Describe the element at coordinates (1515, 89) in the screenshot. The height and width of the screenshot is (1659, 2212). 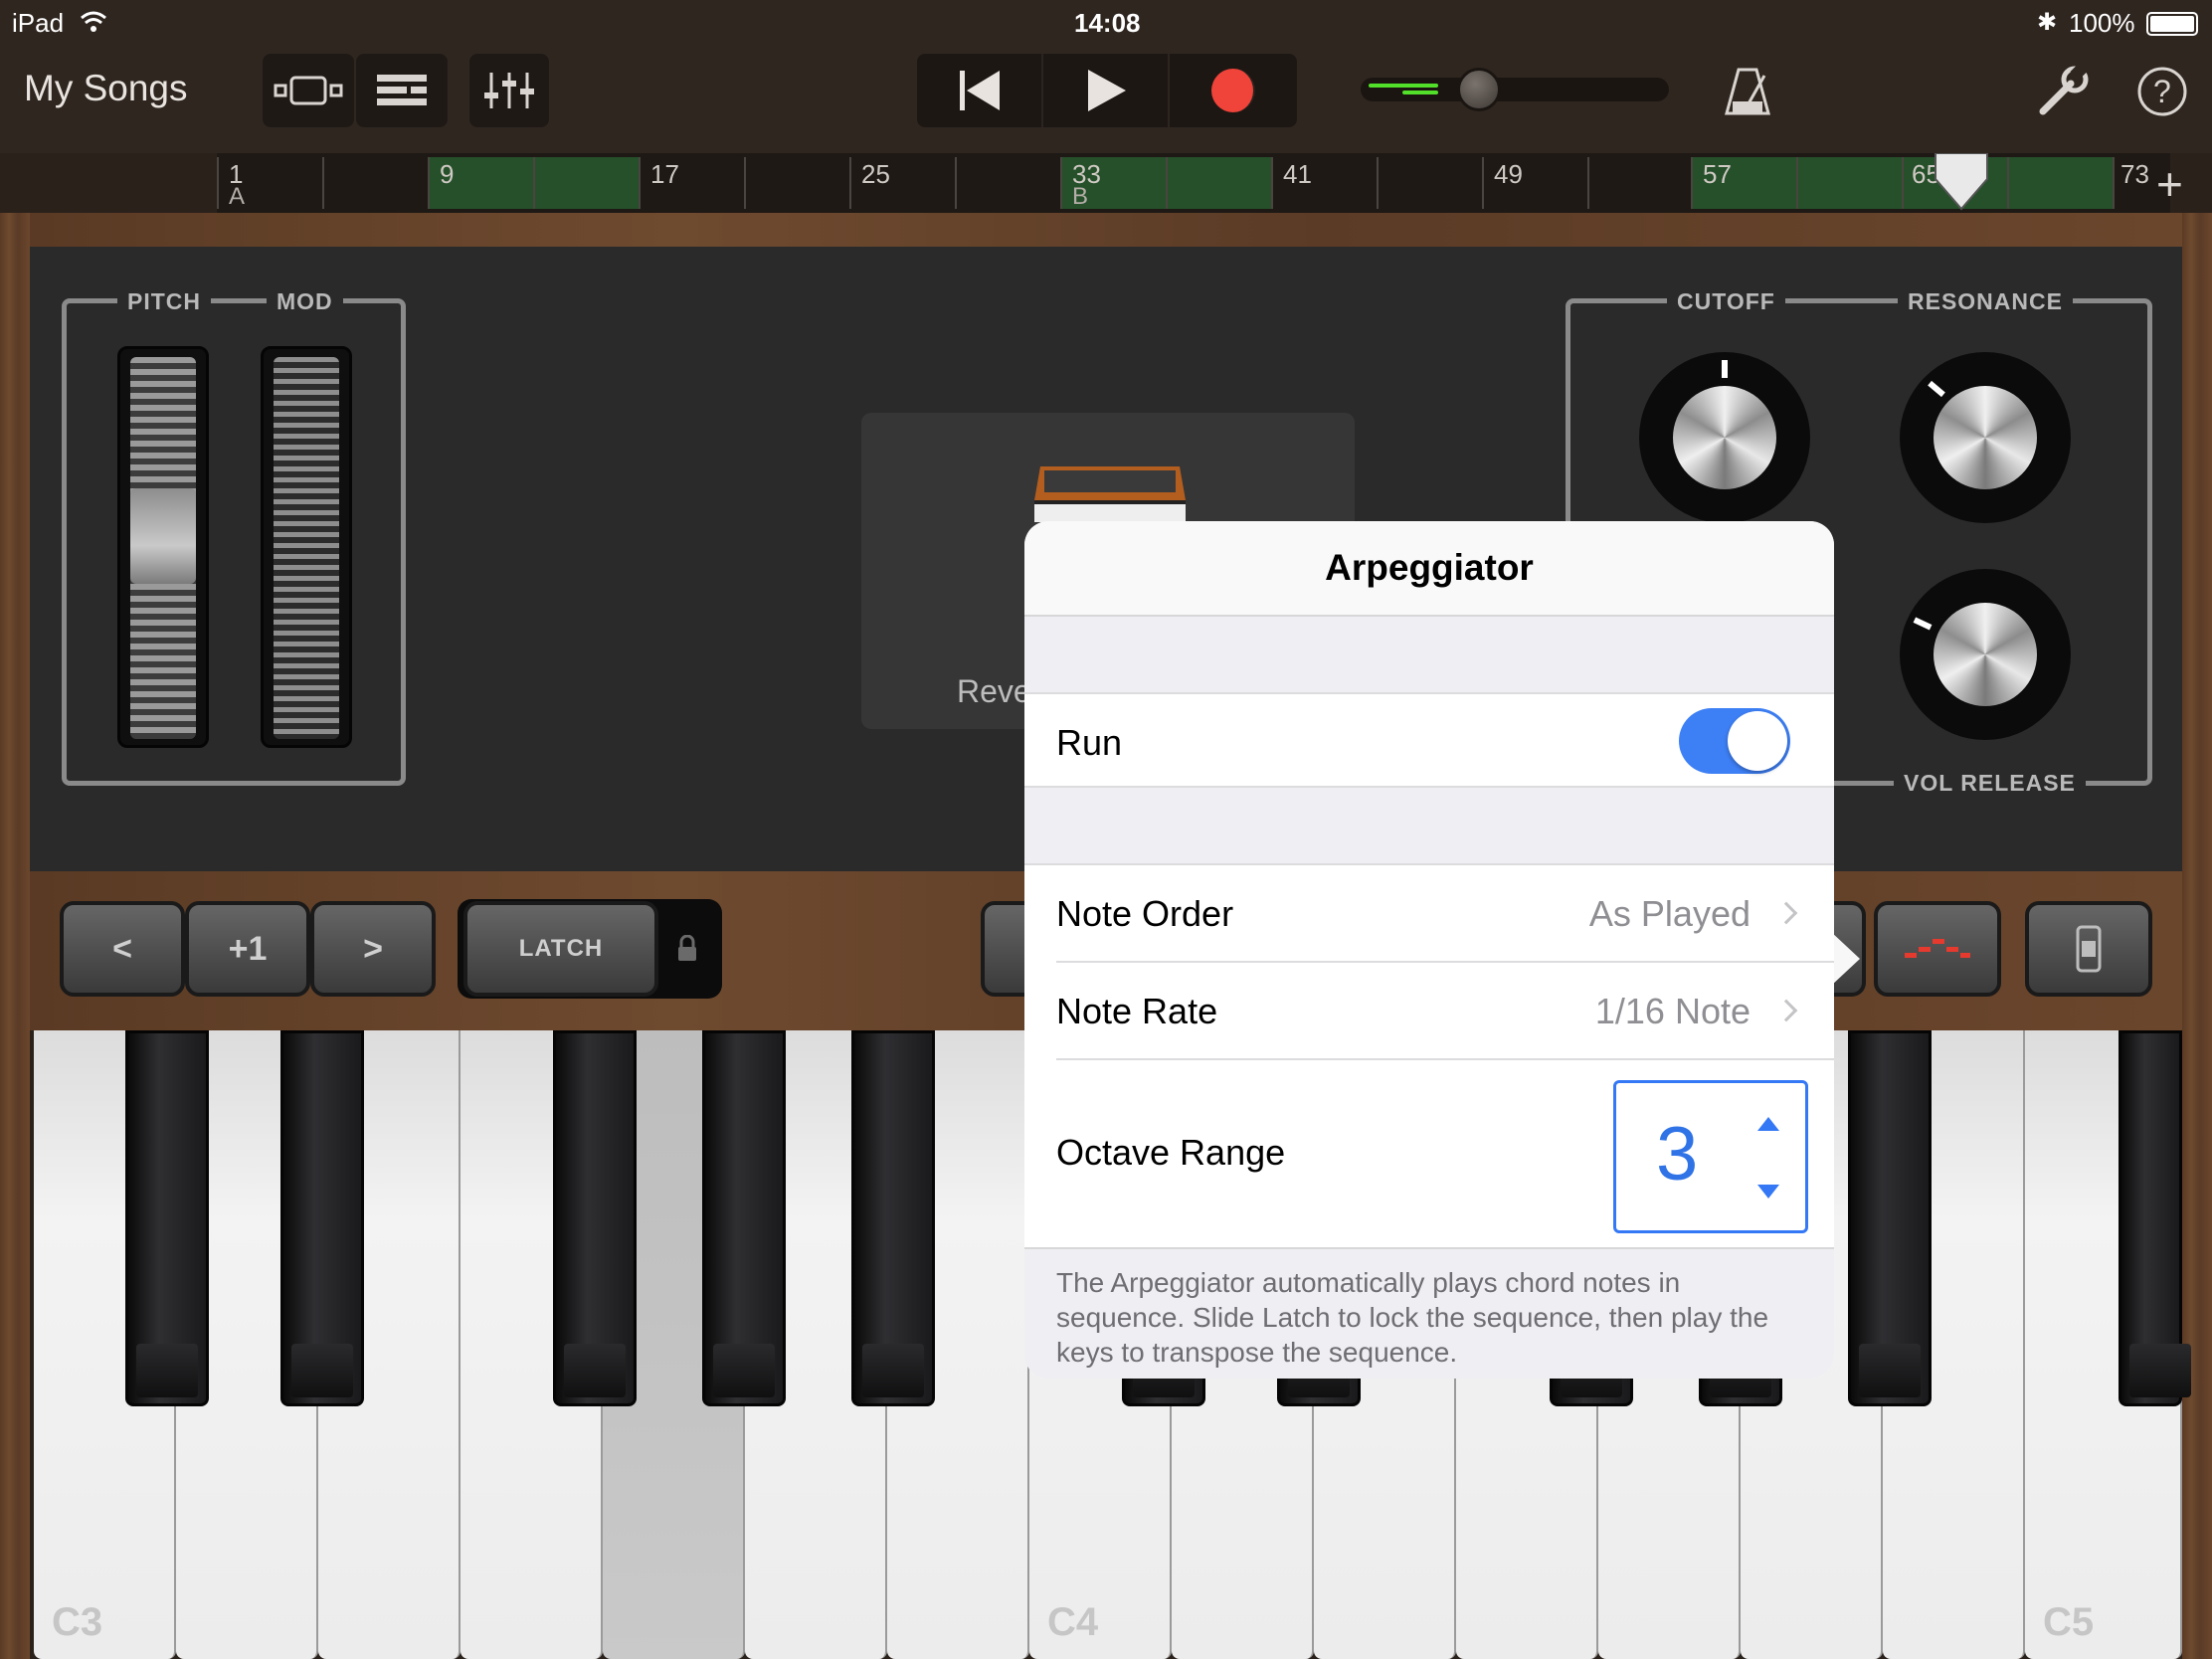
I see `master-volume-slider` at that location.